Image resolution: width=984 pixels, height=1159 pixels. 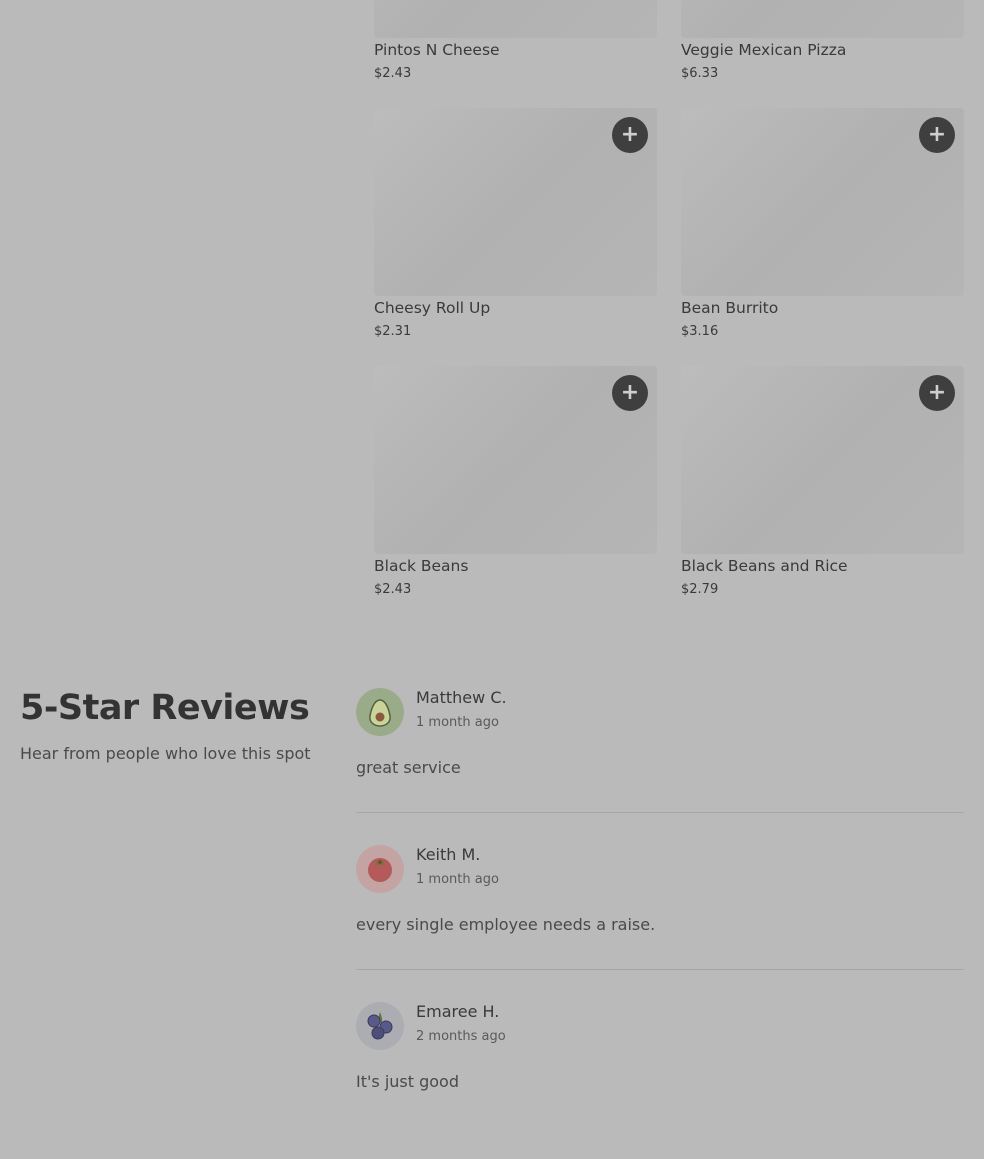 What do you see at coordinates (432, 308) in the screenshot?
I see `item-name: Cheesy Roll Up` at bounding box center [432, 308].